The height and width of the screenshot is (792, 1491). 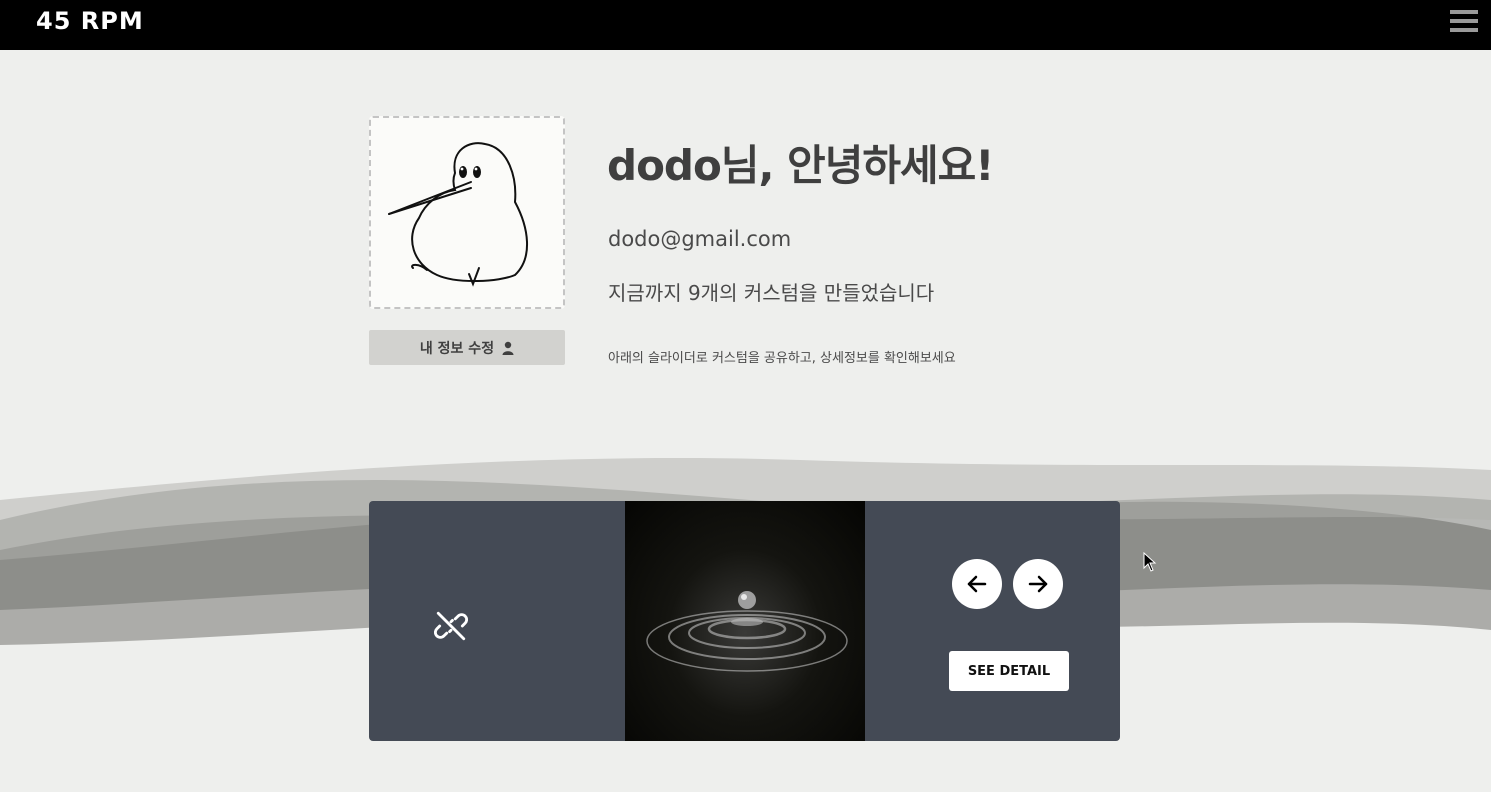 What do you see at coordinates (457, 348) in the screenshot?
I see `edit-profile-label: 내 정보 수정` at bounding box center [457, 348].